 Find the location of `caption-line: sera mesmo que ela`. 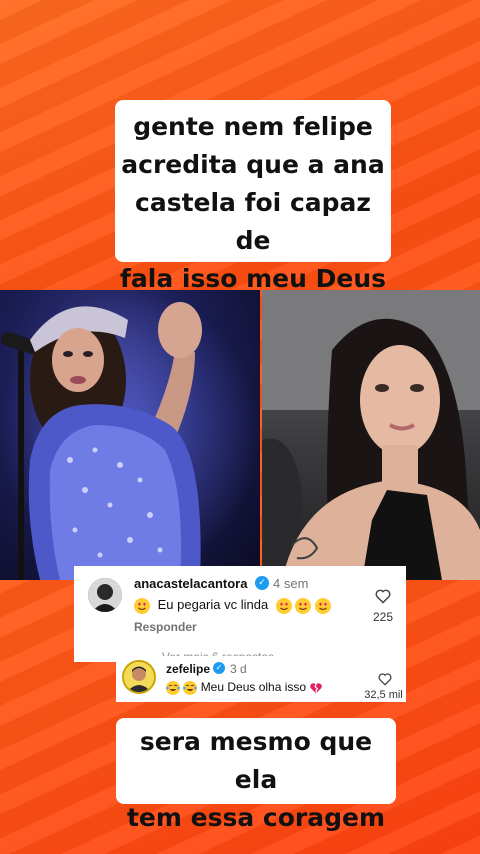

caption-line: sera mesmo que ela is located at coordinates (256, 760).